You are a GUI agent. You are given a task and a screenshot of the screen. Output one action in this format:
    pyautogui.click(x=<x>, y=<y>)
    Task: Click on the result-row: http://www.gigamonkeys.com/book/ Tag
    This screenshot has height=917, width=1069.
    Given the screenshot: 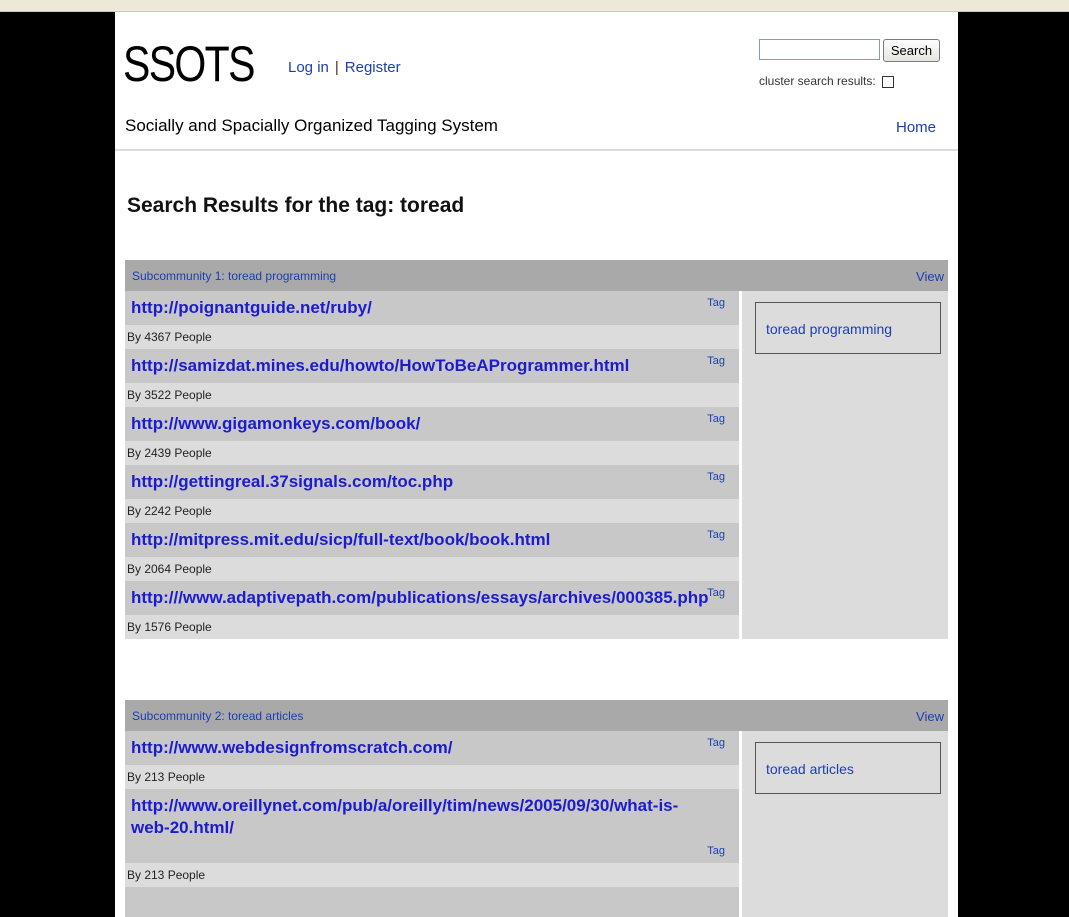 What is the action you would take?
    pyautogui.click(x=432, y=424)
    